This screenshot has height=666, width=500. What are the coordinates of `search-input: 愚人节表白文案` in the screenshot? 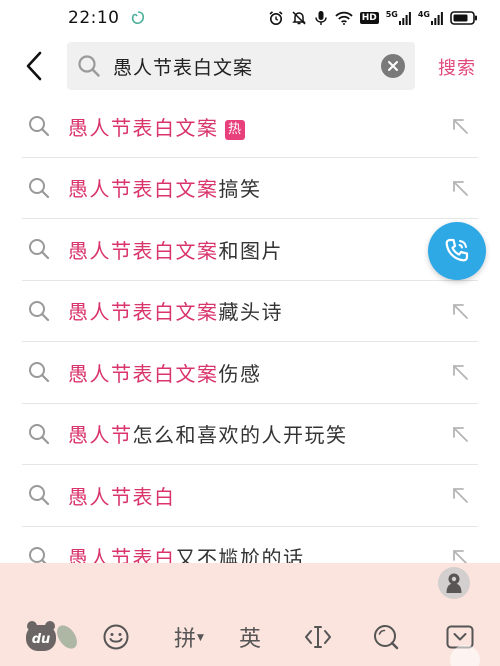 It's located at (241, 66).